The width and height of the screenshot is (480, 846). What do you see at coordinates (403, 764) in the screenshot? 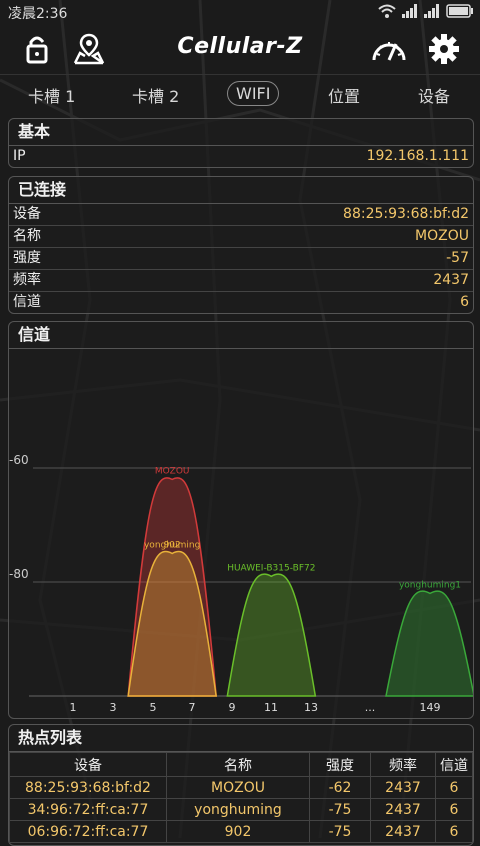
I see `col-frequency: 频率` at bounding box center [403, 764].